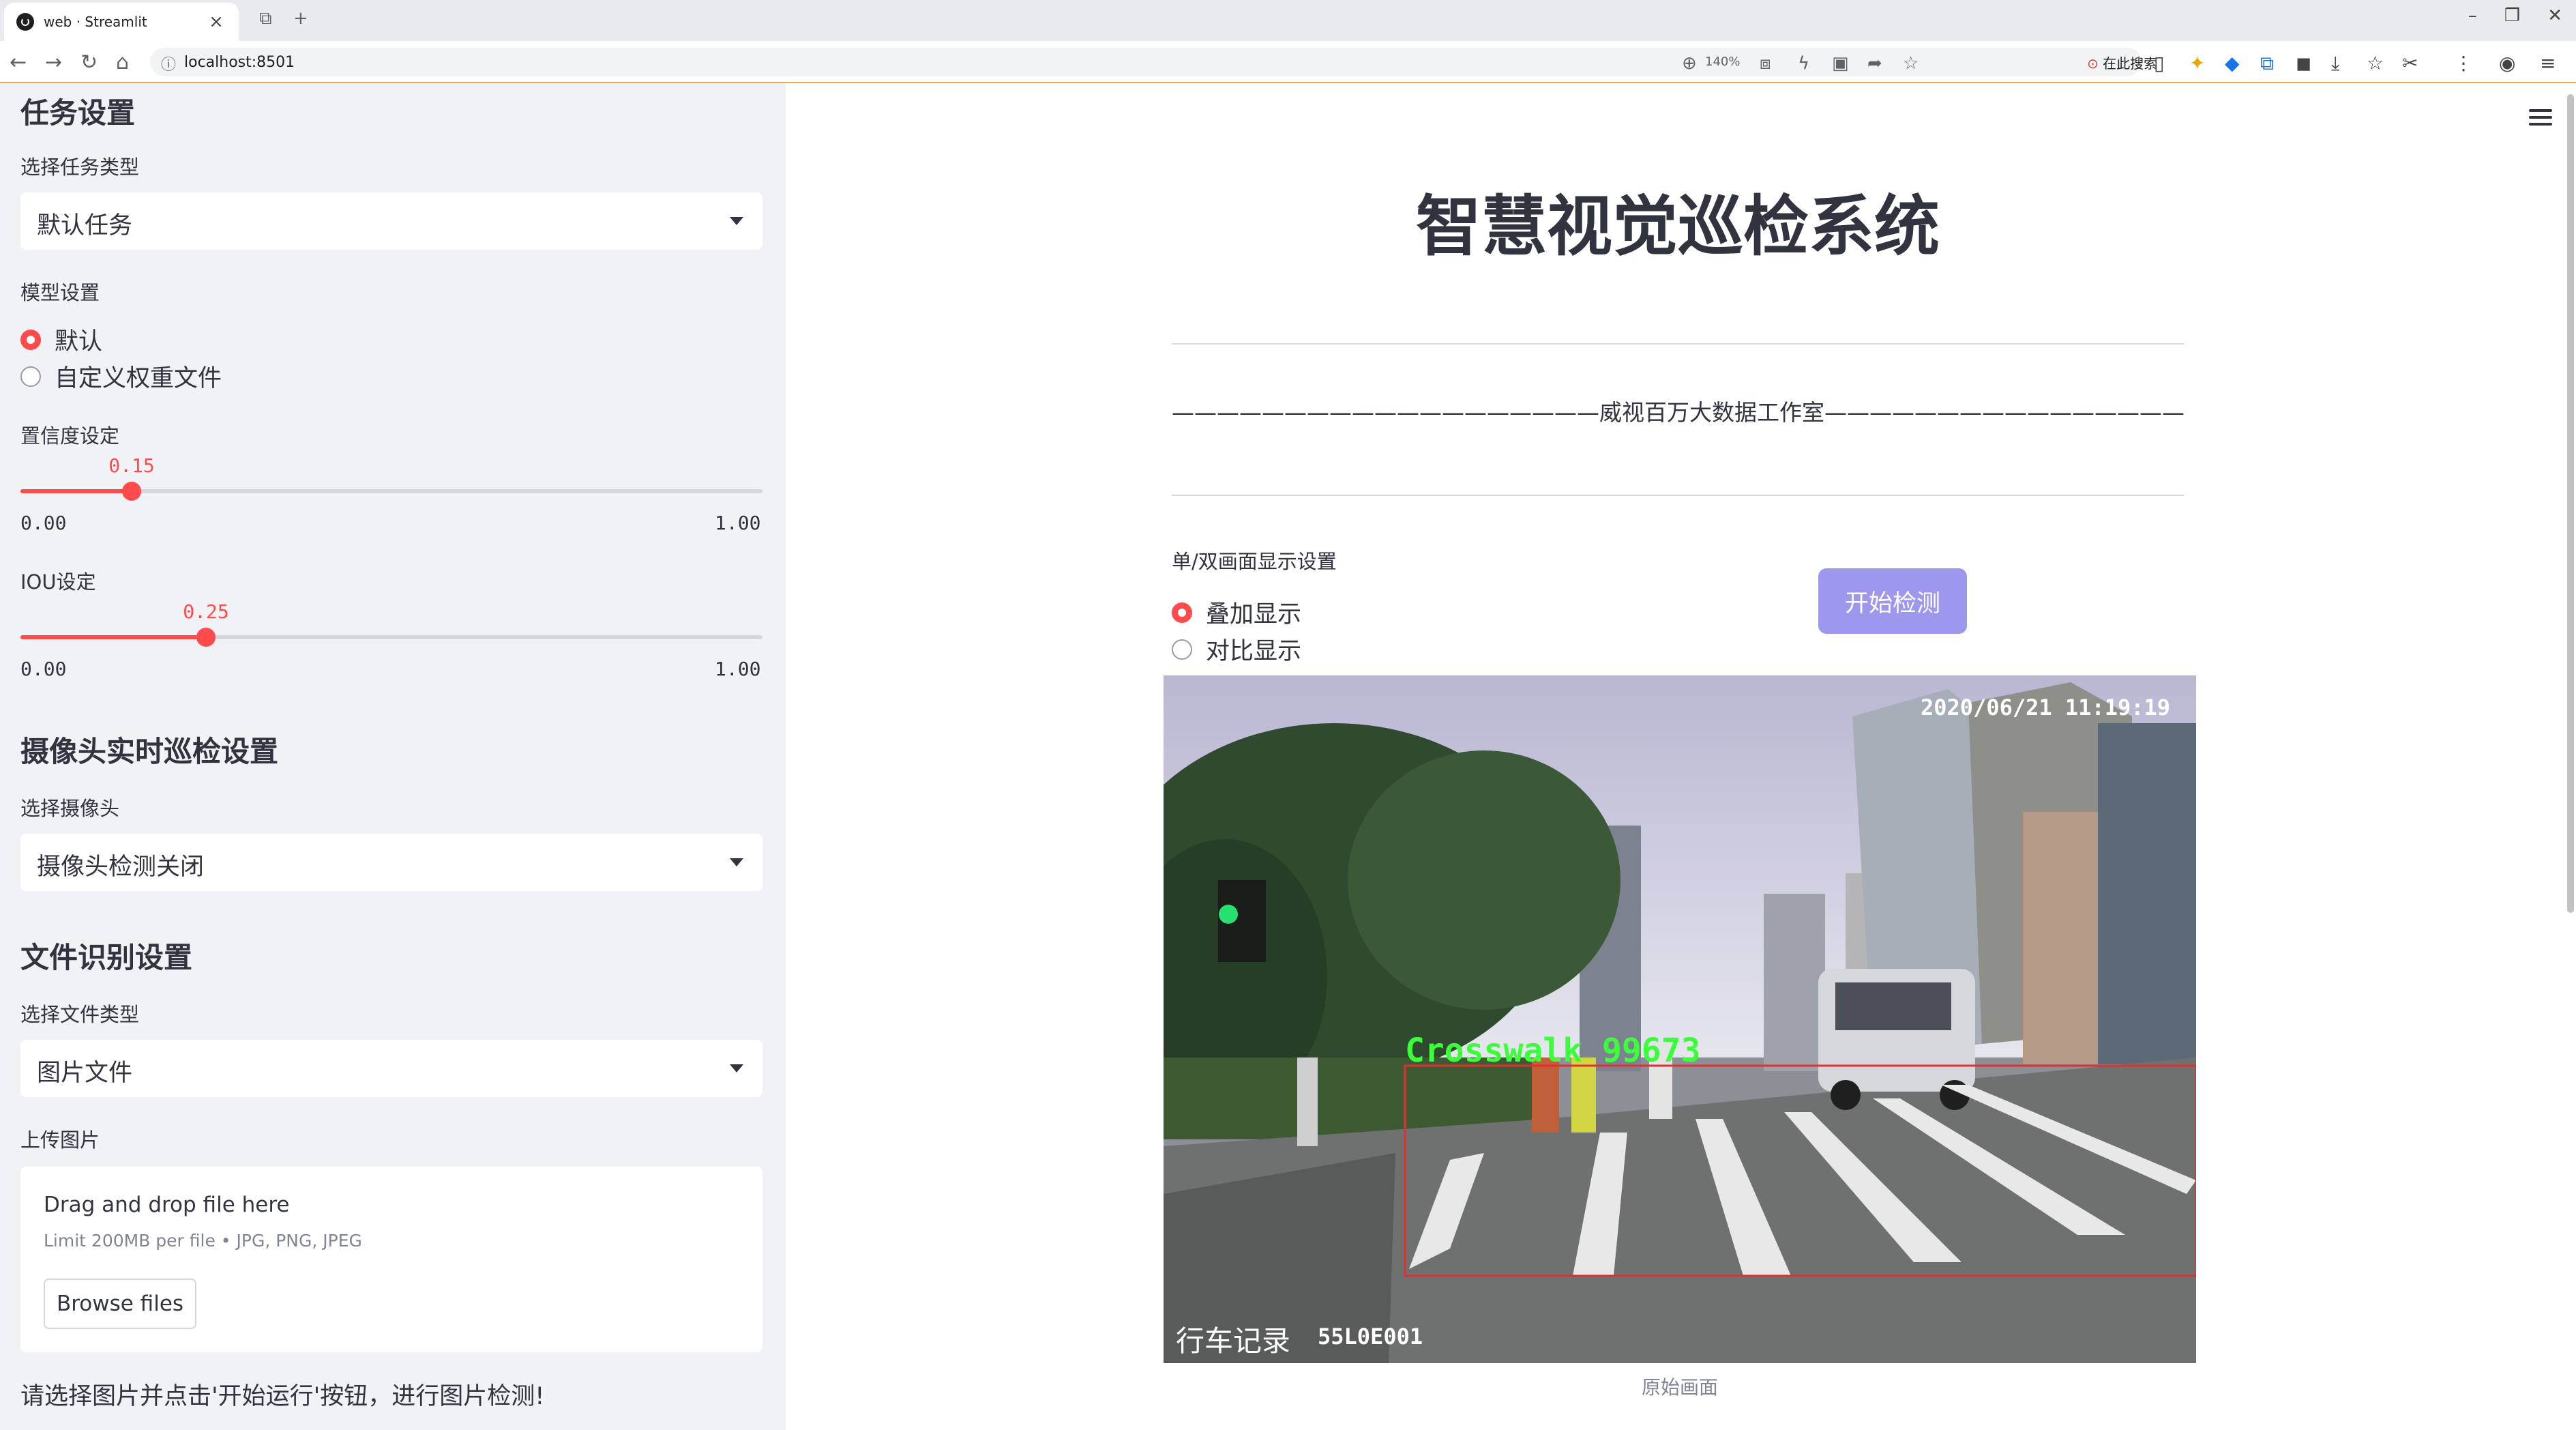 This screenshot has width=2576, height=1430. Describe the element at coordinates (1689, 64) in the screenshot. I see `zoom-icon: ⊕` at that location.